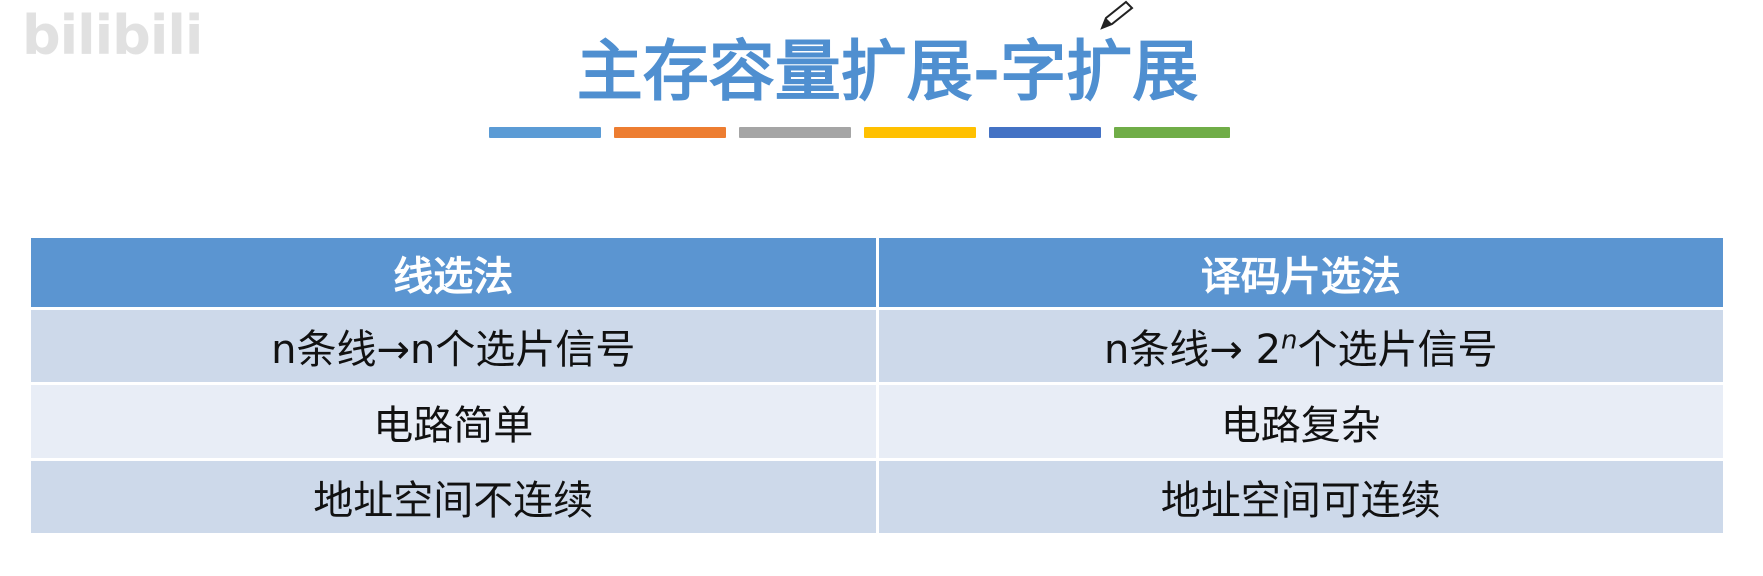  I want to click on table-row: 电路简单 电路复杂, so click(877, 421).